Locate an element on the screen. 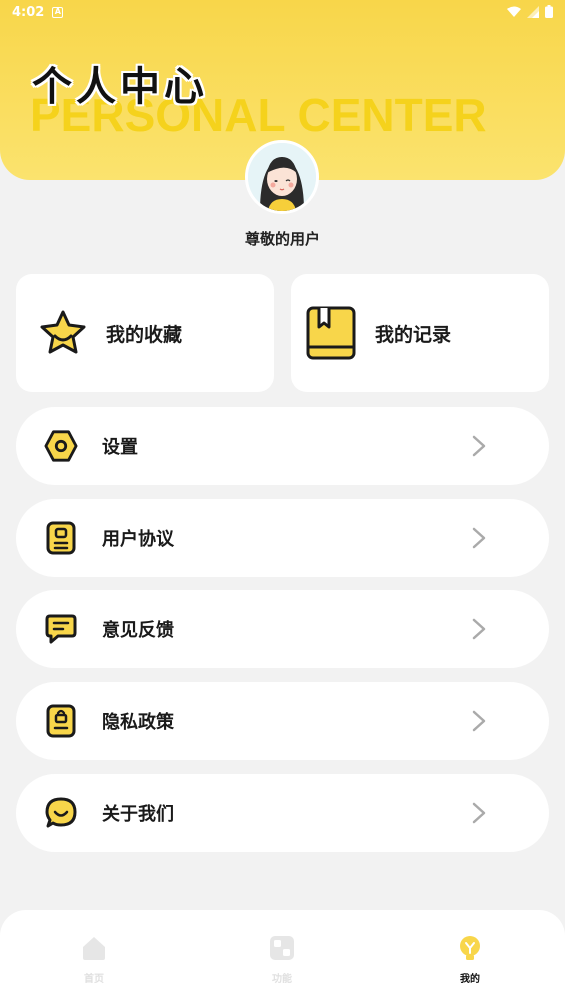 This screenshot has width=565, height=1004. battery-icon is located at coordinates (549, 11).